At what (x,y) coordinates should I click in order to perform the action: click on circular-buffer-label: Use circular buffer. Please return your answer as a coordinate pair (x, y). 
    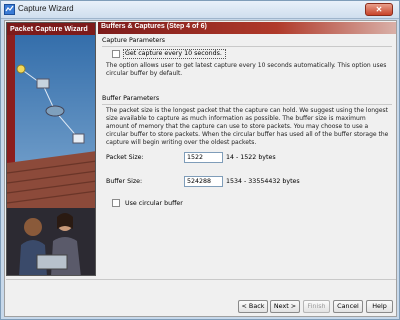
    Looking at the image, I should click on (154, 203).